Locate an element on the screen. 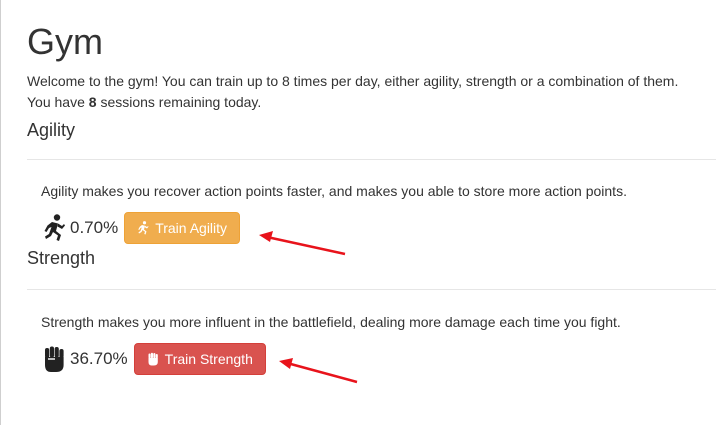  page-title: Gym is located at coordinates (65, 41).